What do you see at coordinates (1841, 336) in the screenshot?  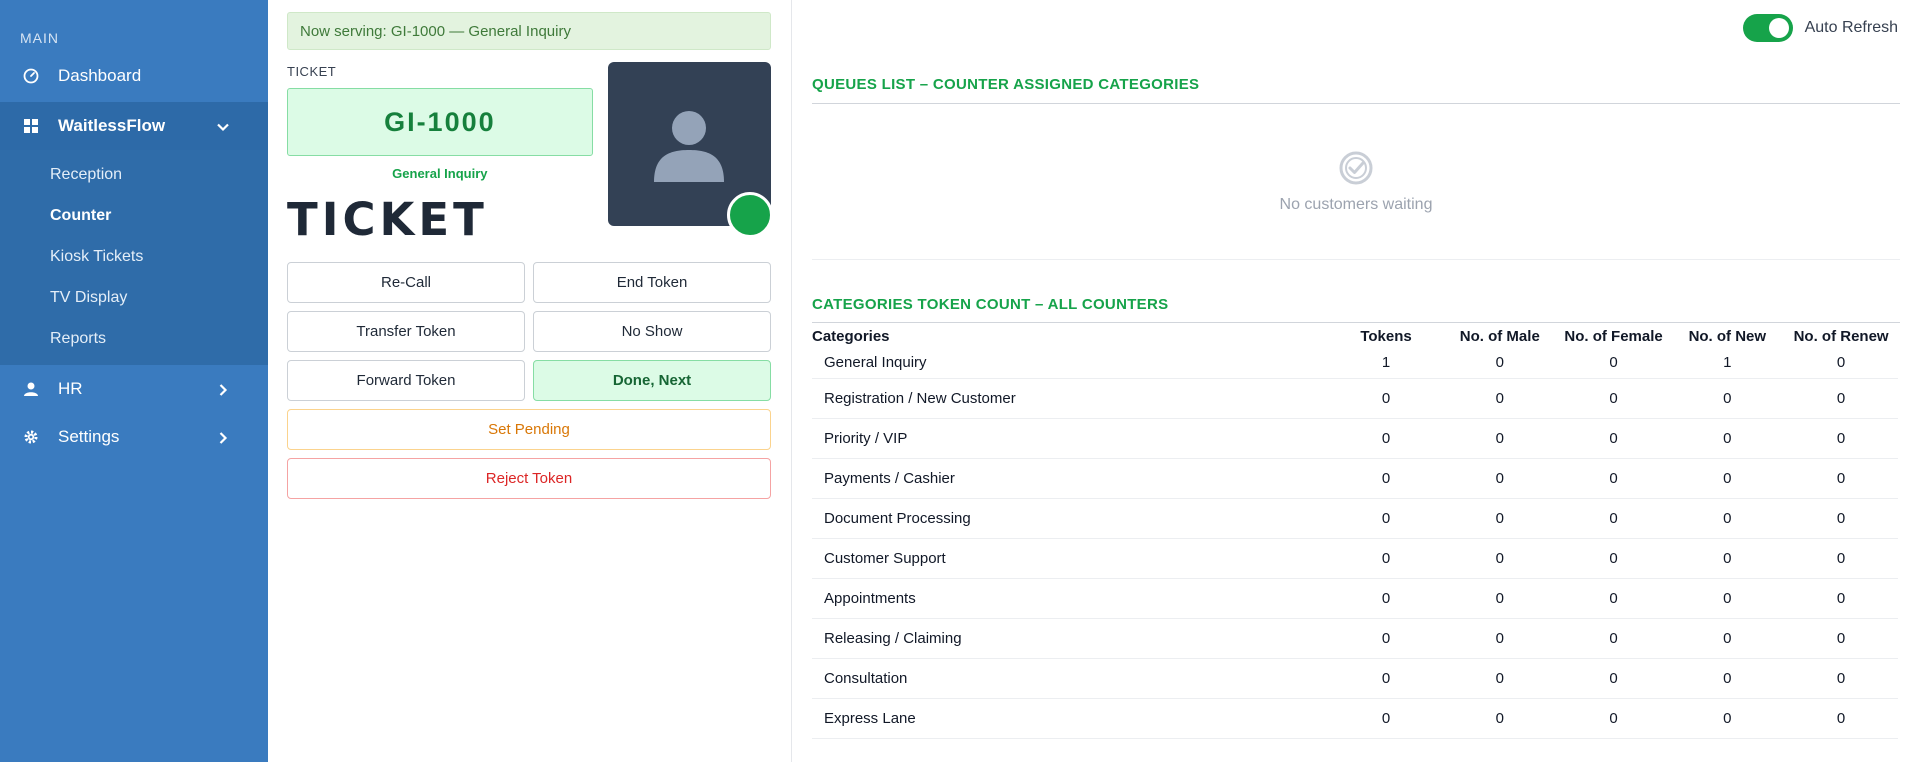 I see `column-header: No. of Renew` at bounding box center [1841, 336].